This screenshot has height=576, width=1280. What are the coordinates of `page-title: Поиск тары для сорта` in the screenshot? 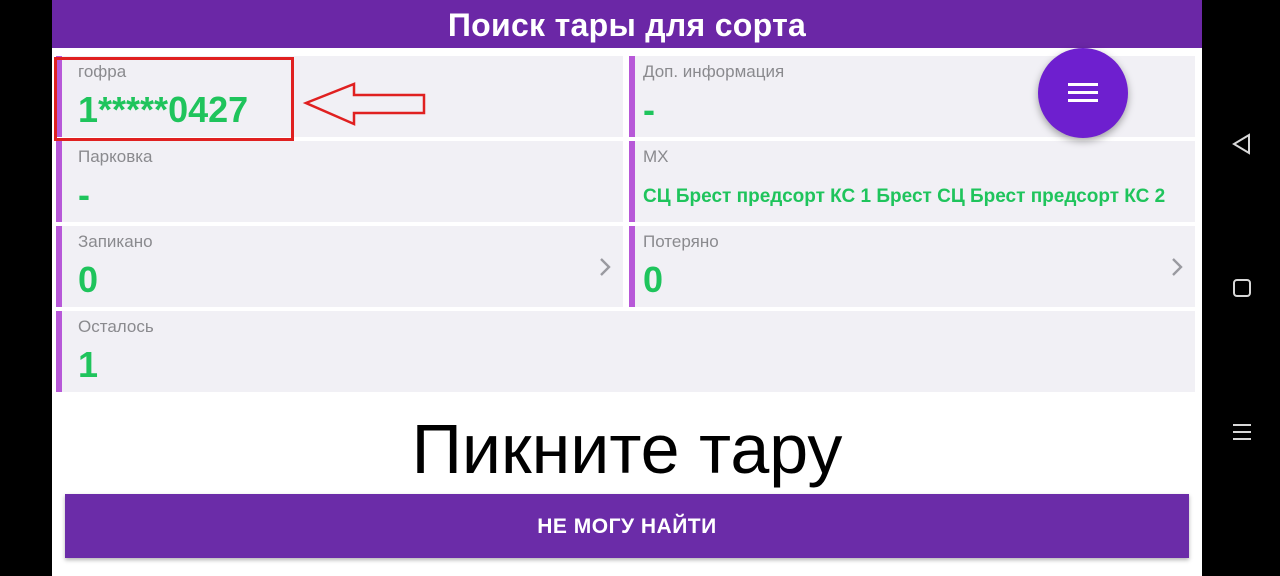 It's located at (627, 24).